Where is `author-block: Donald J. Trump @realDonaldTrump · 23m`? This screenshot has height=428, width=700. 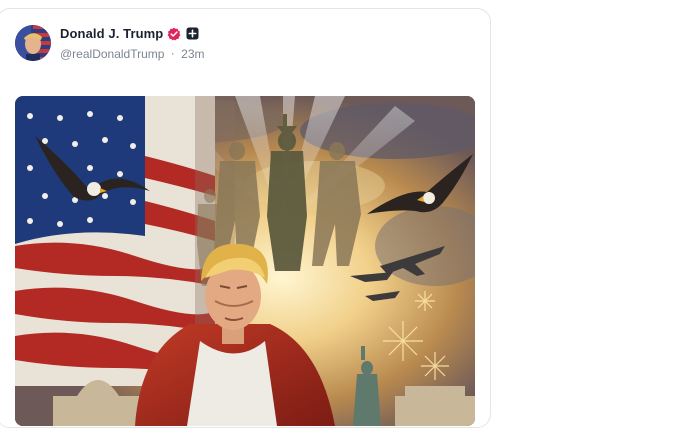 author-block: Donald J. Trump @realDonaldTrump · 23m is located at coordinates (132, 43).